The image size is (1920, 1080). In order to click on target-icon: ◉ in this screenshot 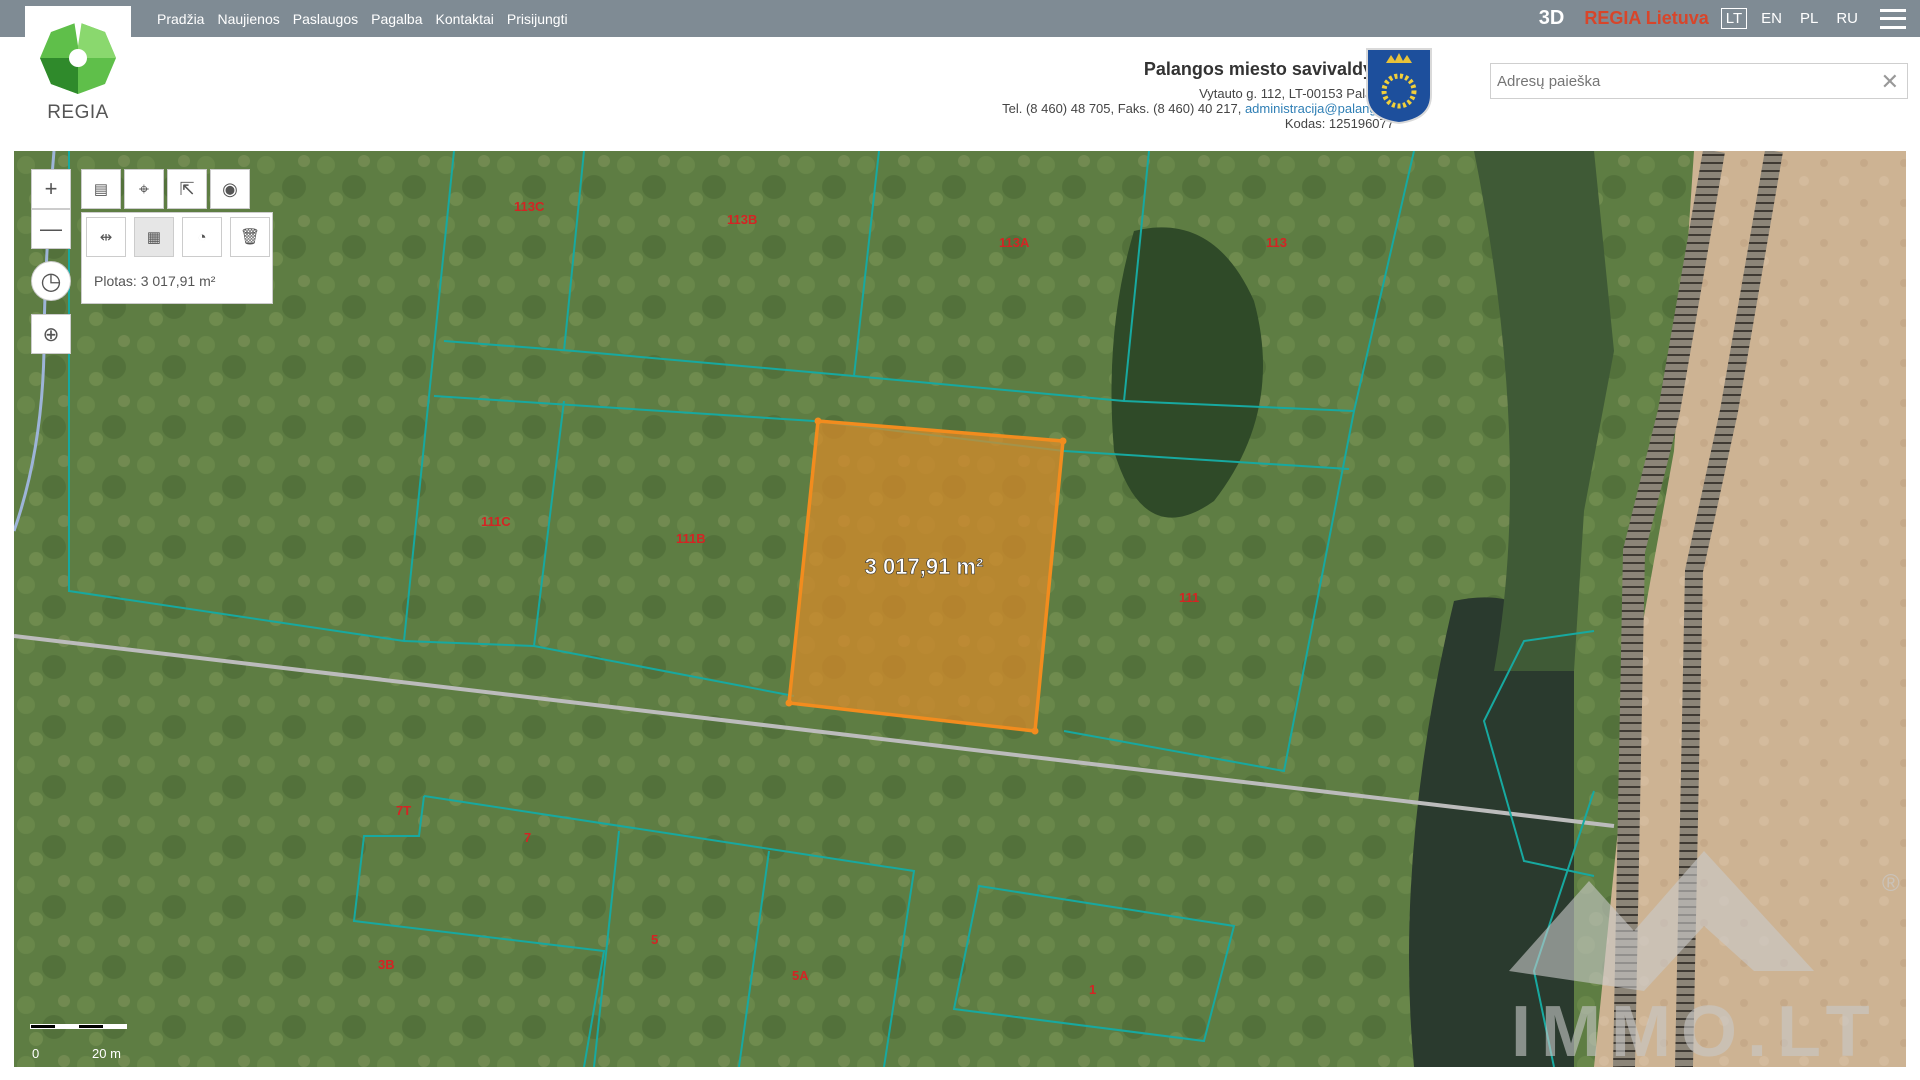, I will do `click(230, 188)`.